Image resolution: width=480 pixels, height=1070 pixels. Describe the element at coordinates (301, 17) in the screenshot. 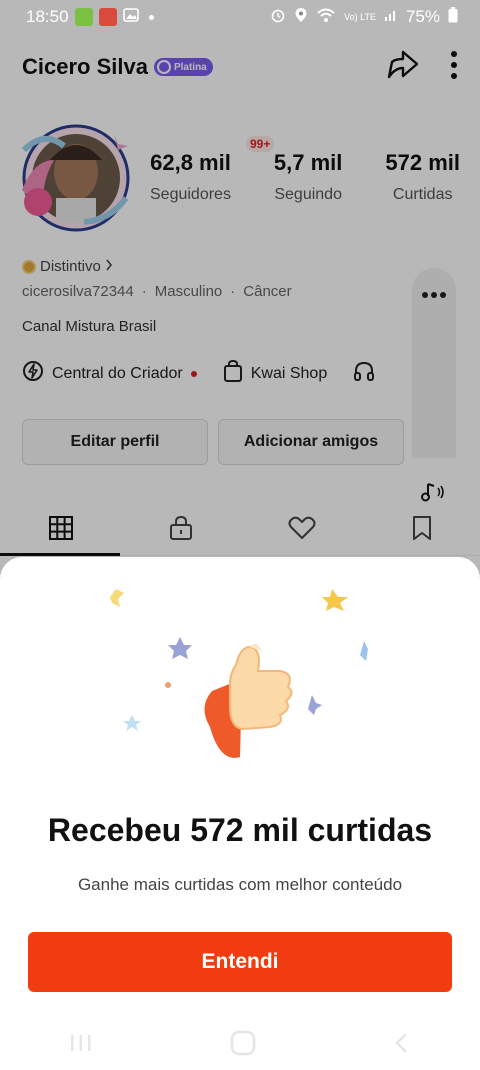

I see `location-icon` at that location.